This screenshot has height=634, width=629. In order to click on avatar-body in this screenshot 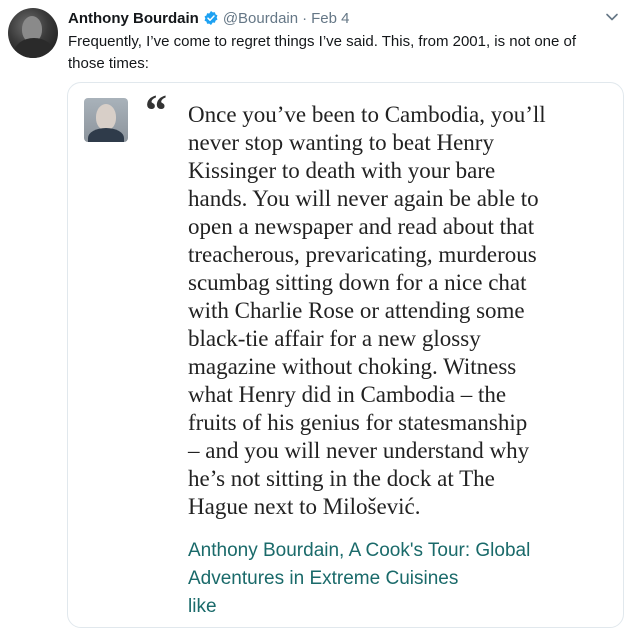, I will do `click(34, 48)`.